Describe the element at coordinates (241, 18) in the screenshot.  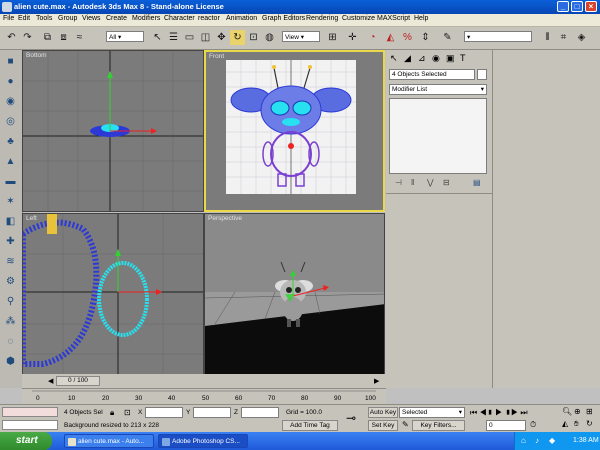
I see `menu-animation: Animation` at that location.